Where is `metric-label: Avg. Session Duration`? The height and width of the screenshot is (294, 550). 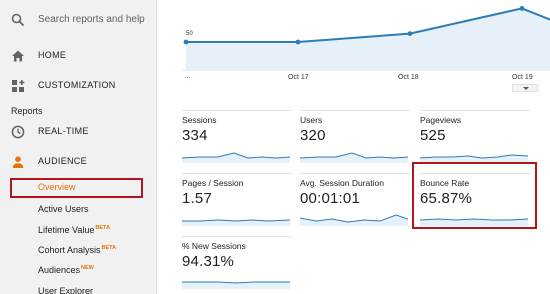 metric-label: Avg. Session Duration is located at coordinates (342, 183).